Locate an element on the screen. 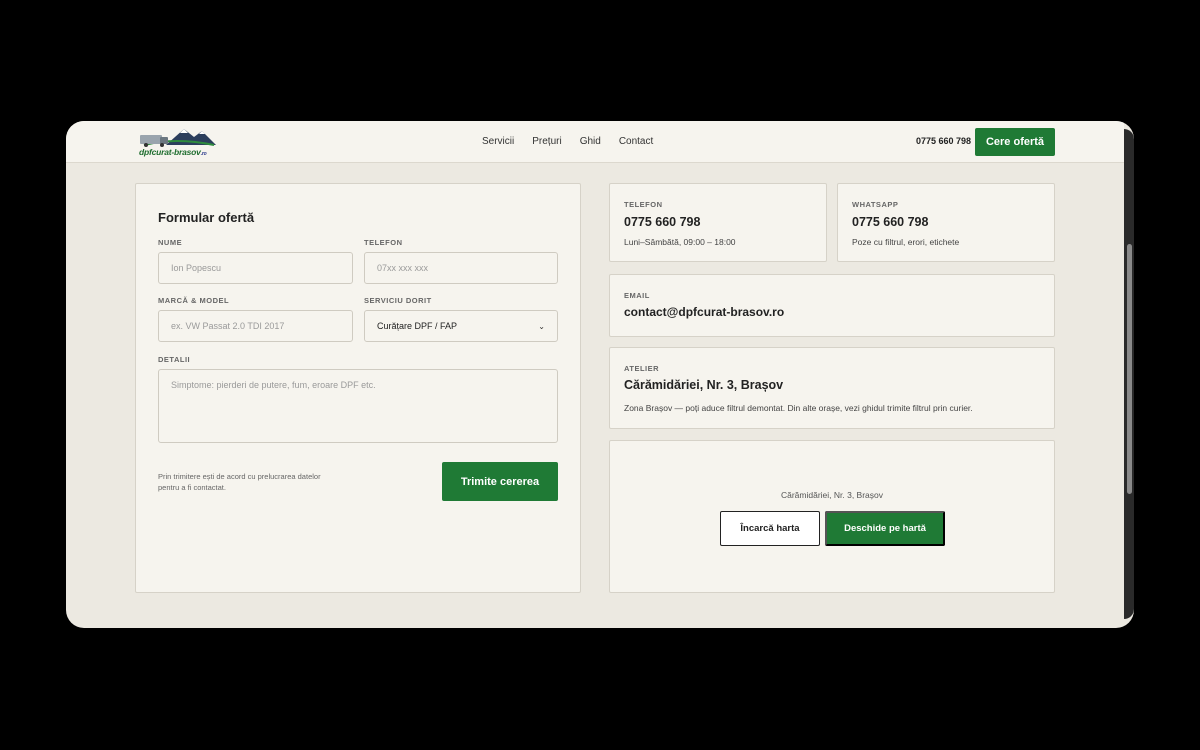  service-select-value: Curățare DPF / FAP is located at coordinates (417, 326).